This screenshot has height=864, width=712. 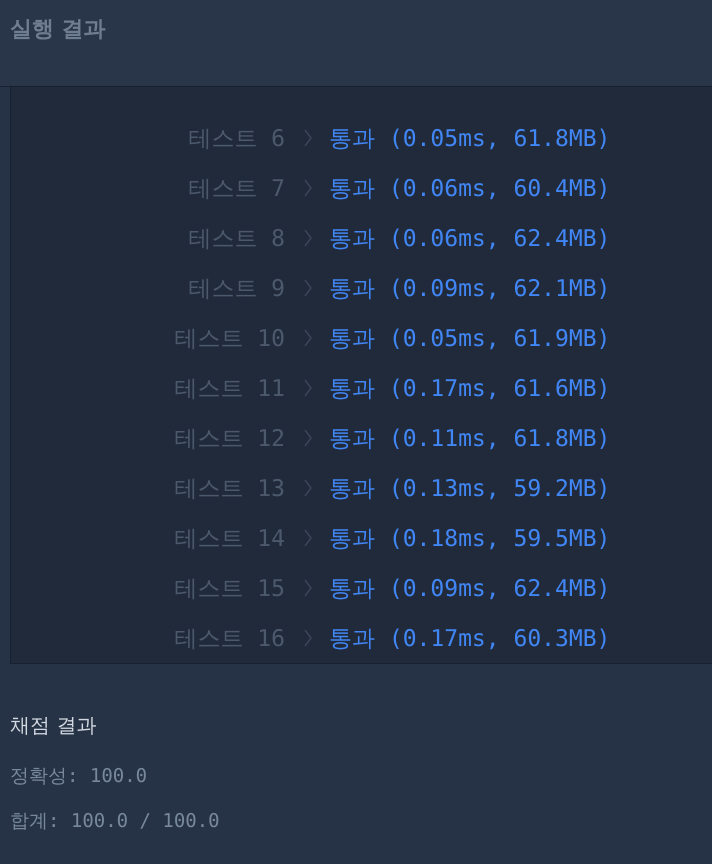 I want to click on test-result: 통과 (0.17ms, 60.3MB), so click(x=469, y=639).